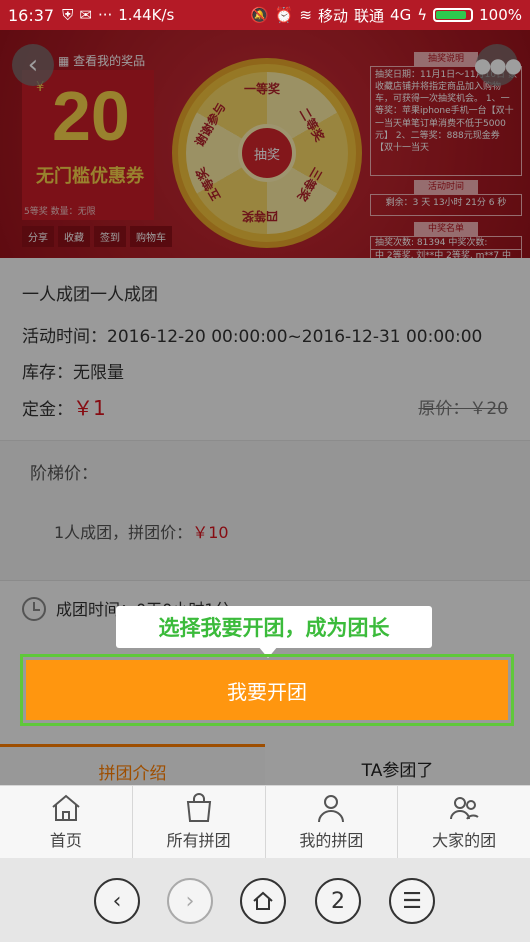  What do you see at coordinates (151, 236) in the screenshot?
I see `cart-action: 购物车` at bounding box center [151, 236].